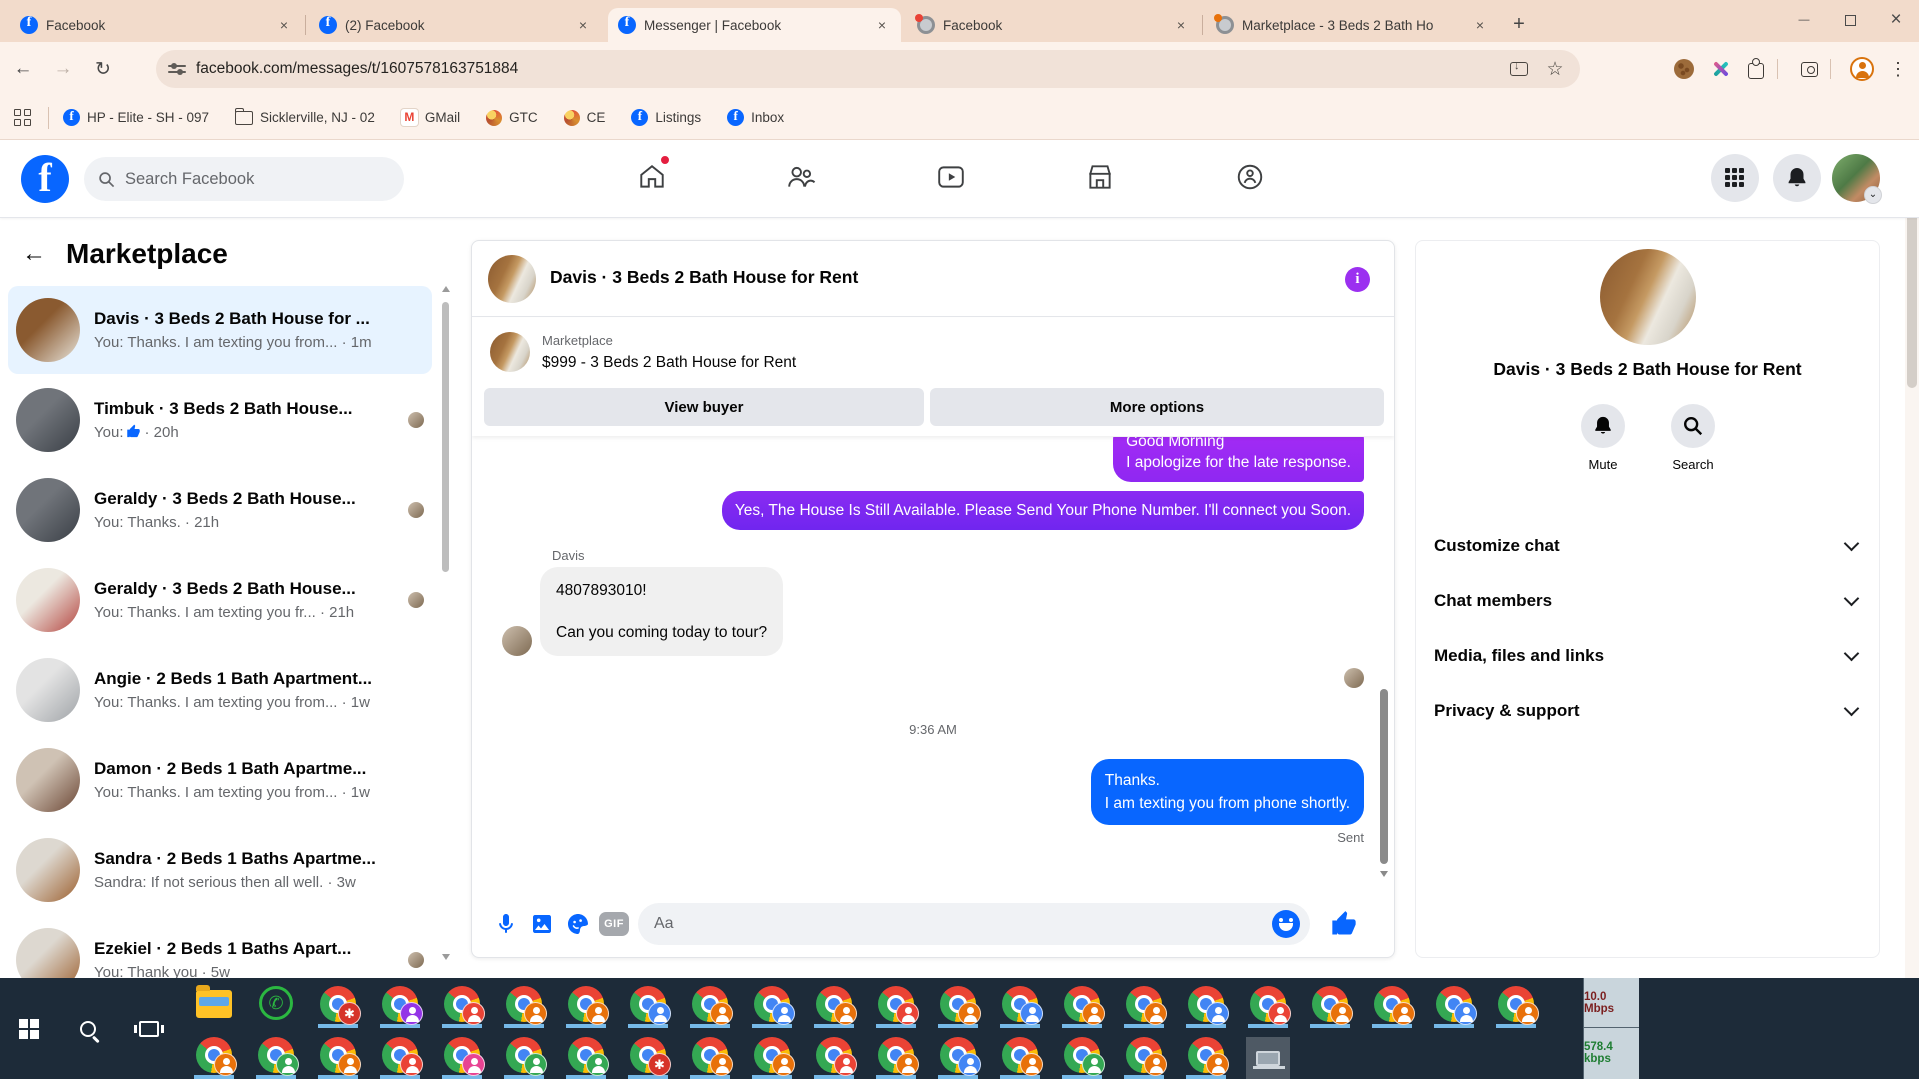 This screenshot has width=1919, height=1079. What do you see at coordinates (754, 25) in the screenshot?
I see `browser-tab-3: Messenger | Facebook` at bounding box center [754, 25].